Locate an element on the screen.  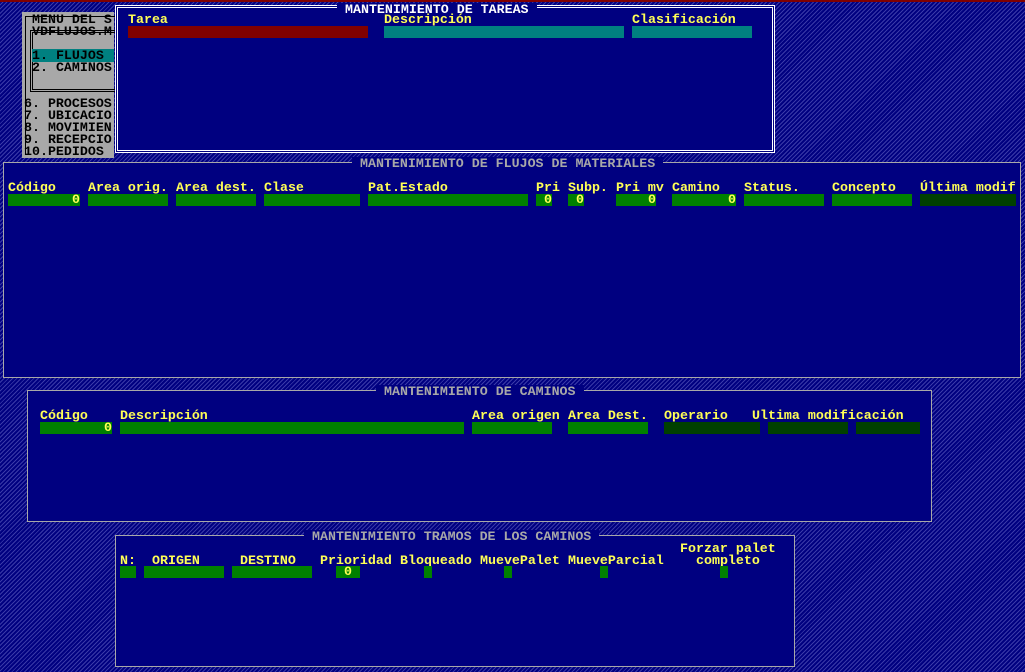
menu-item-caminos: 2. CAMINOS is located at coordinates (72, 67).